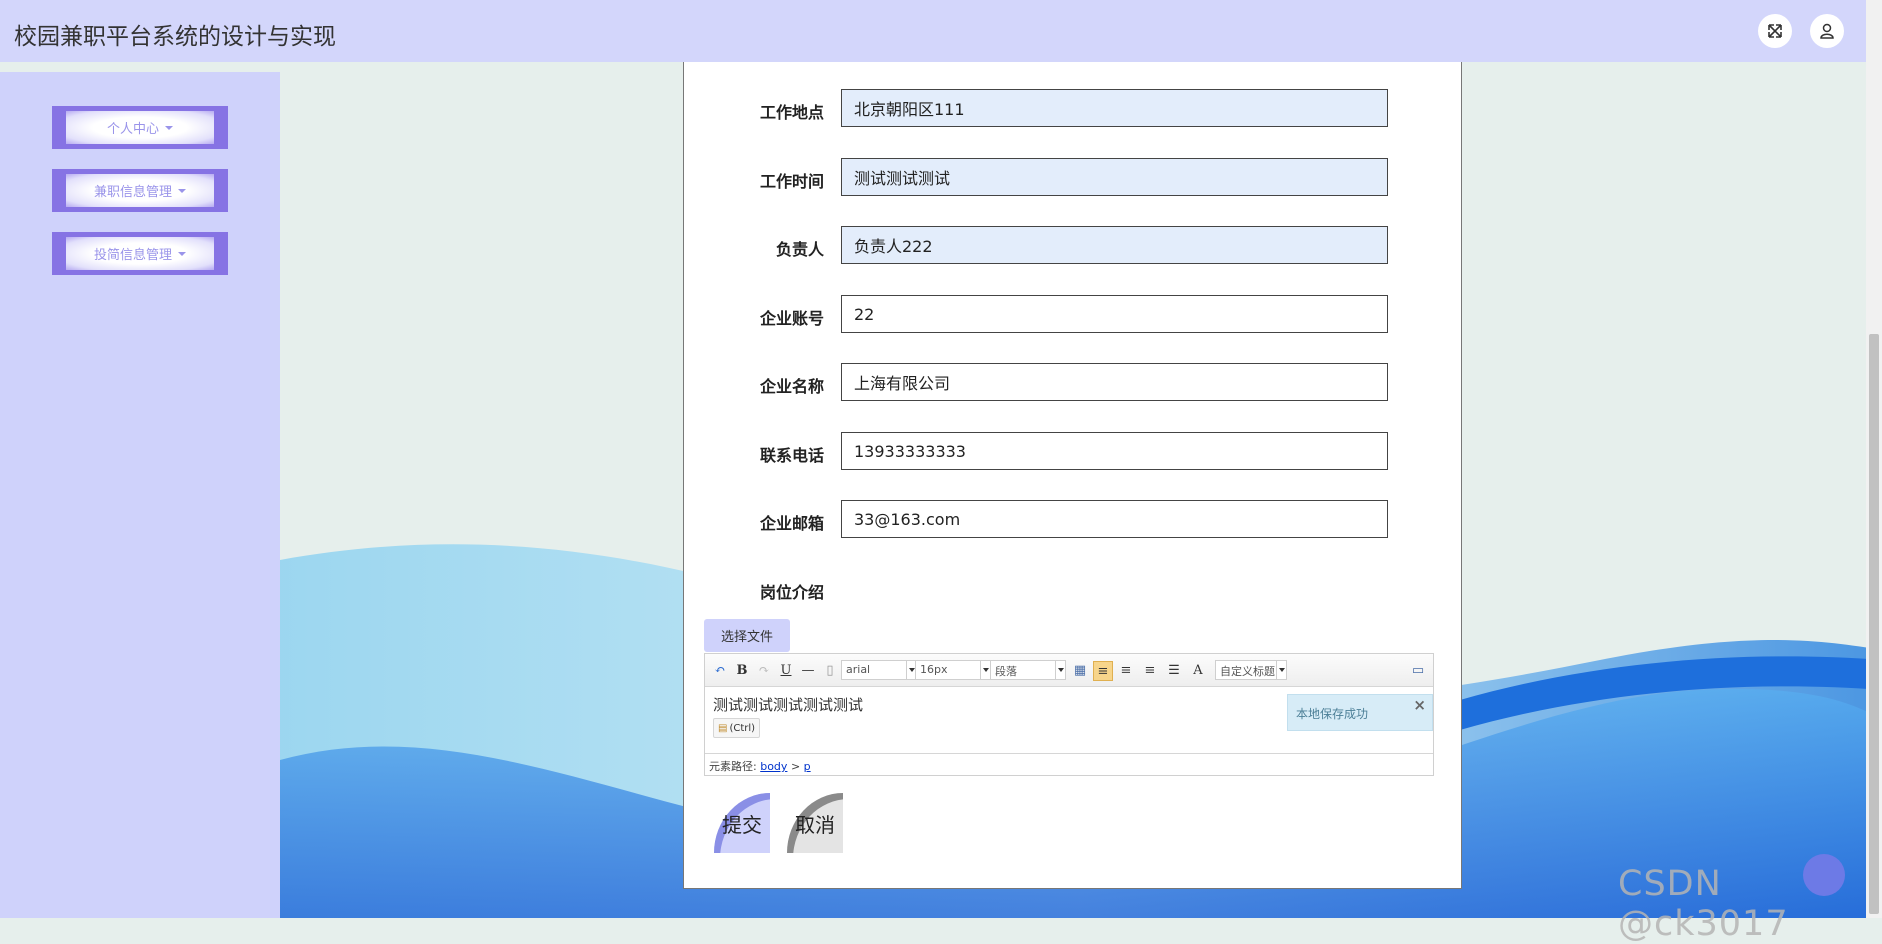 Image resolution: width=1882 pixels, height=944 pixels. I want to click on table-icon: ▦, so click(1080, 670).